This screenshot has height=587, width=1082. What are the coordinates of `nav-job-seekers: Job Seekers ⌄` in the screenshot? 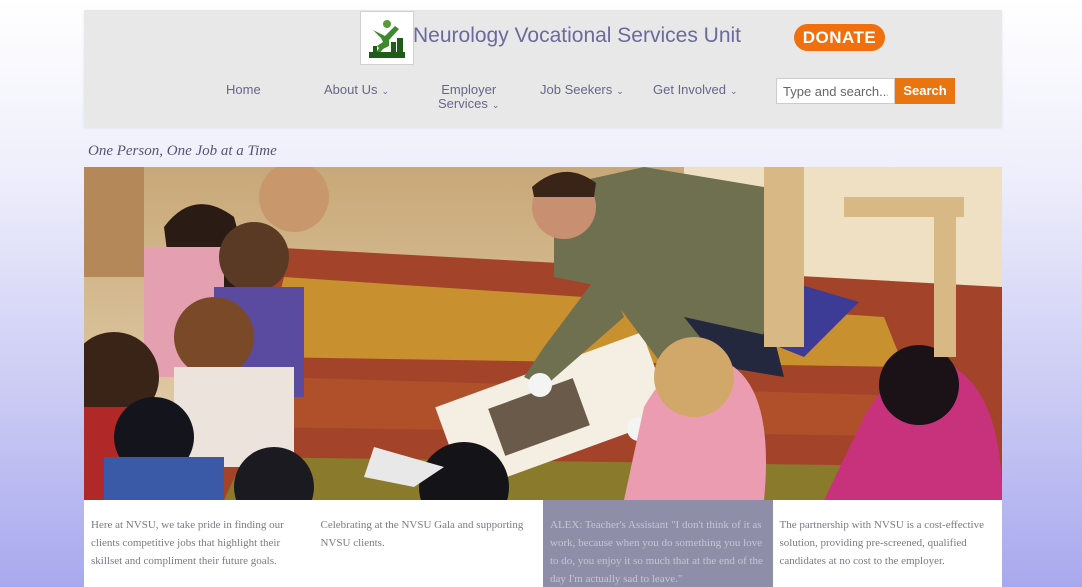 It's located at (582, 90).